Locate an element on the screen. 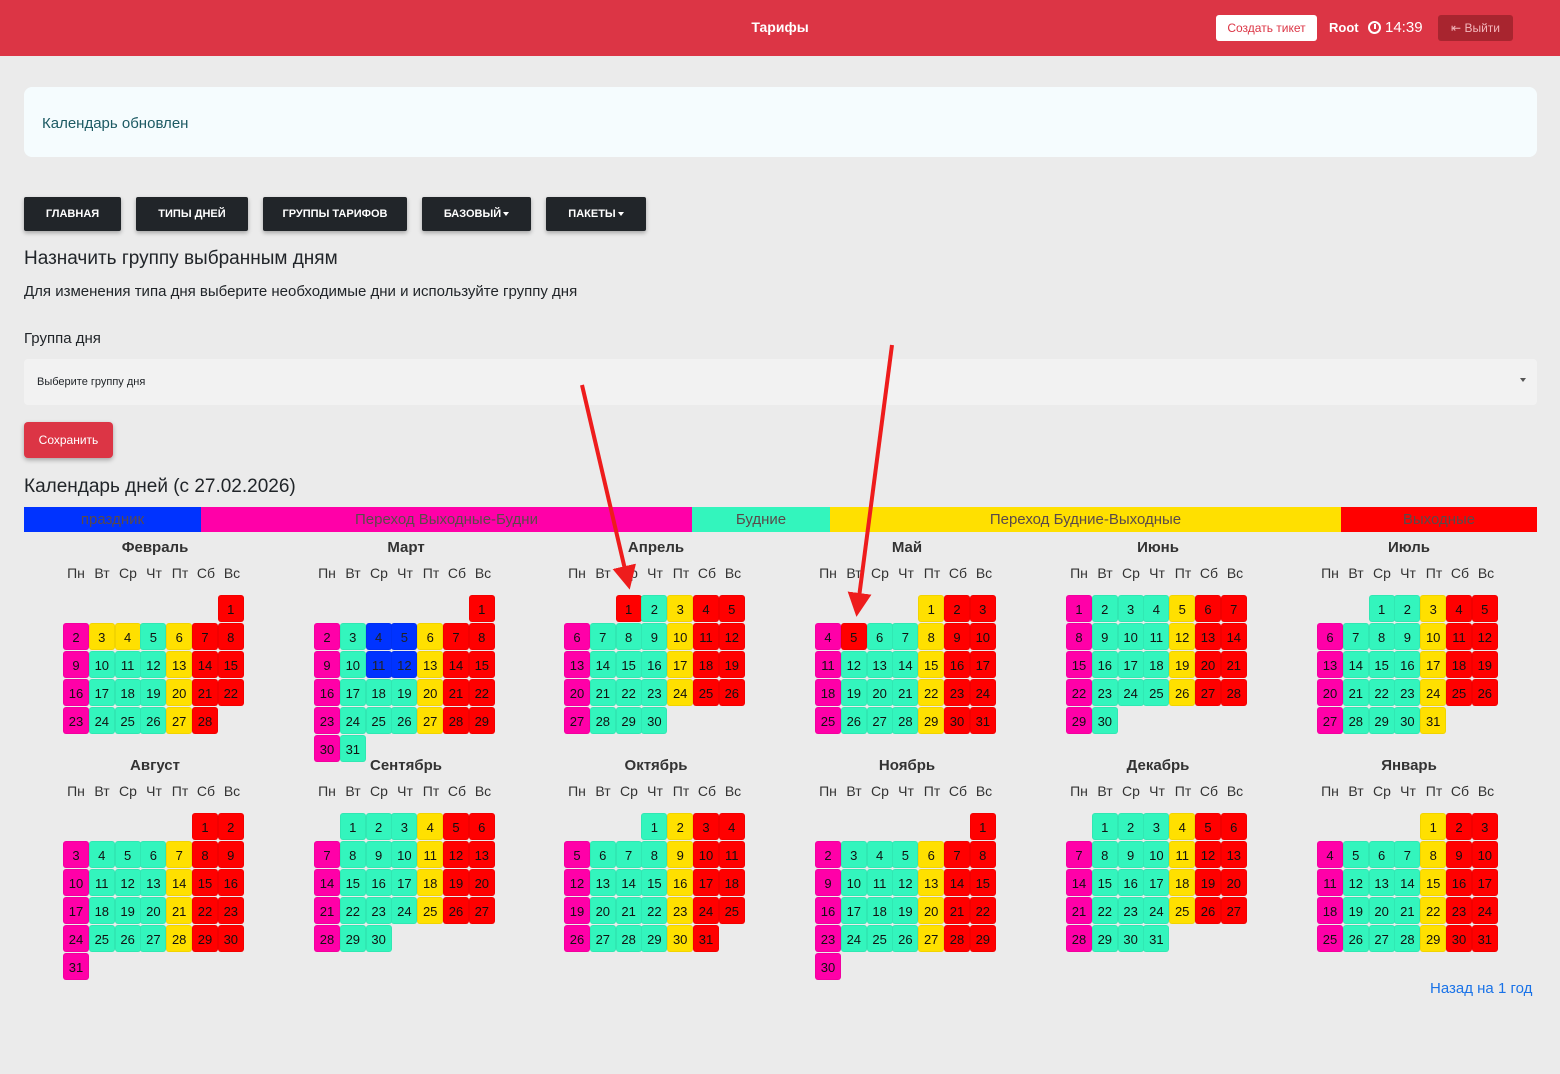  nav-day-types-button: ТИПЫ ДНЕЙ is located at coordinates (192, 214).